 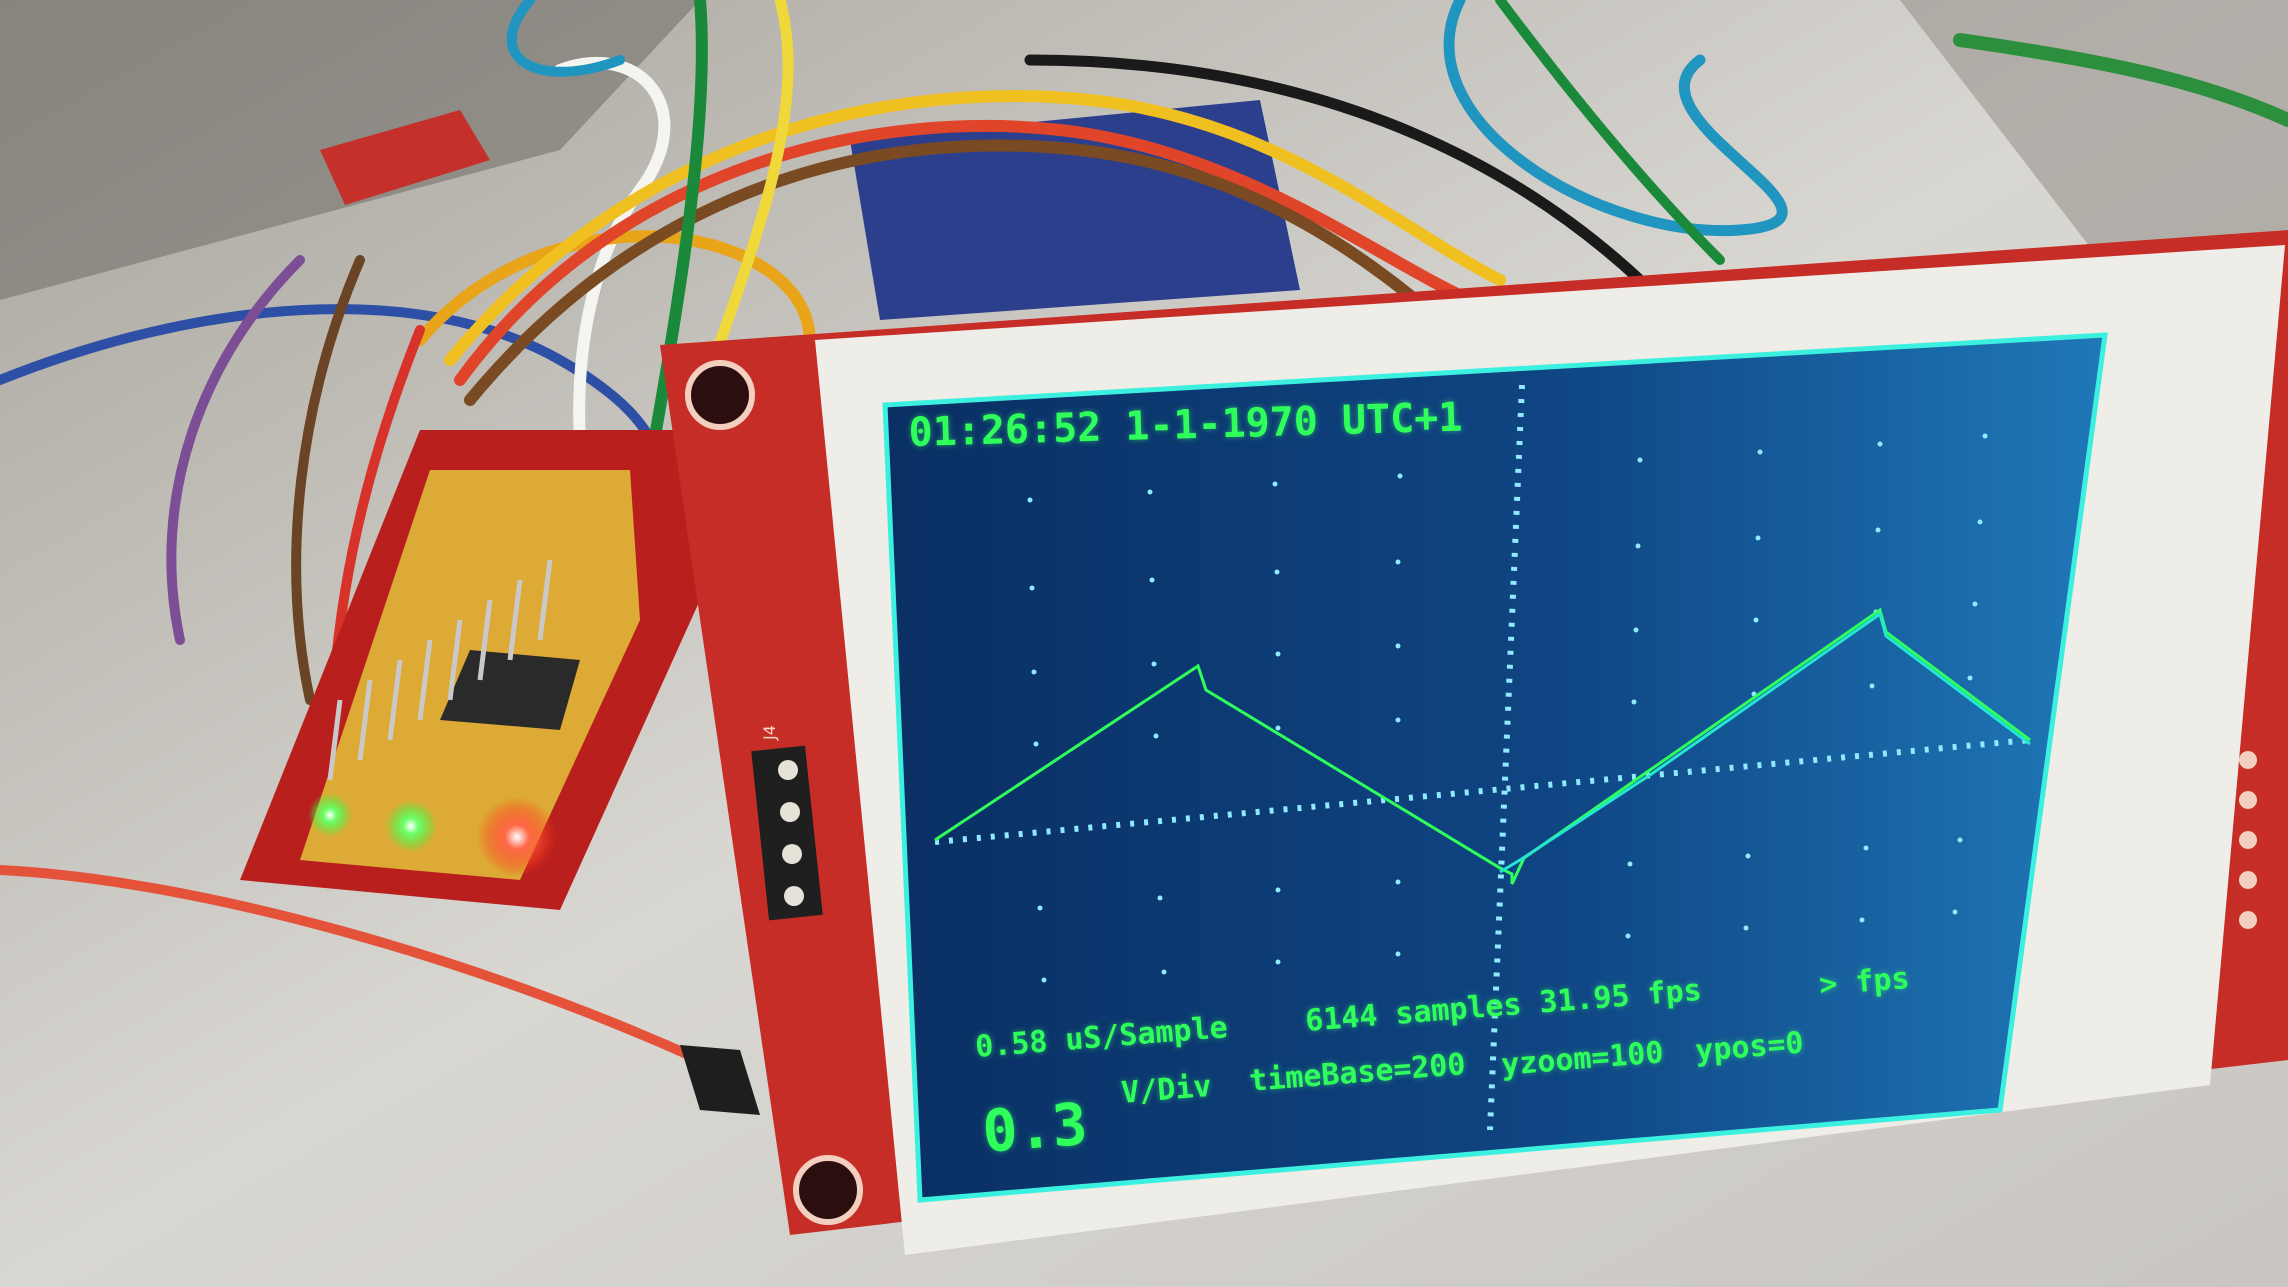 I want to click on connector-label: J4, so click(x=769, y=732).